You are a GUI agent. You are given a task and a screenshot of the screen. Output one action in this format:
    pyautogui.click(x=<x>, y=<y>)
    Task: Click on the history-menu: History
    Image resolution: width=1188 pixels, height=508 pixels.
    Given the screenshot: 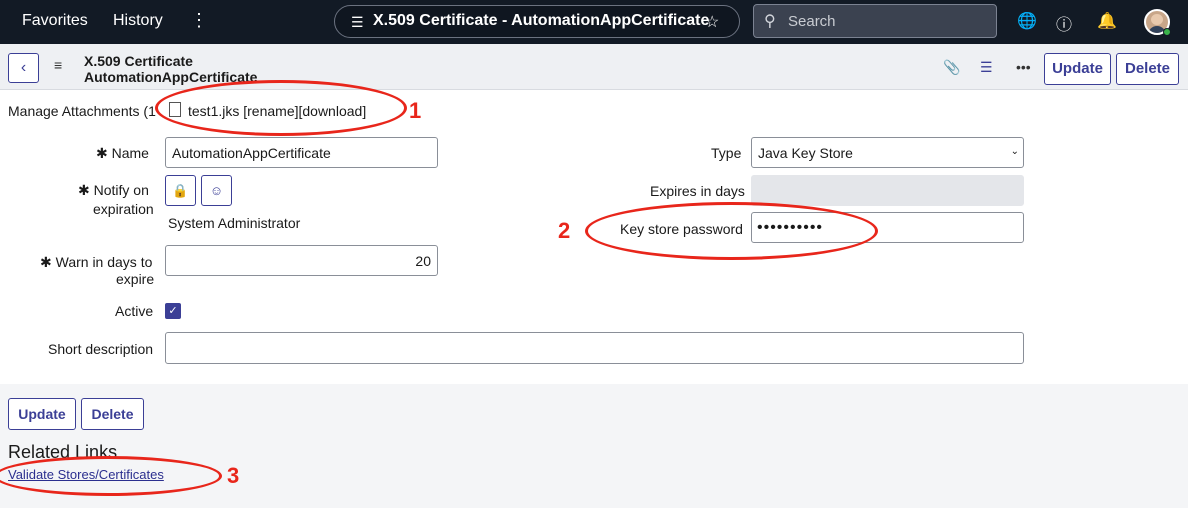 What is the action you would take?
    pyautogui.click(x=138, y=21)
    